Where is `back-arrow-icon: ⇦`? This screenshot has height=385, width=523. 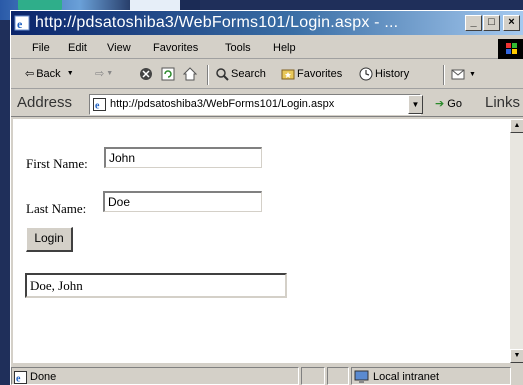
back-arrow-icon: ⇦ is located at coordinates (30, 74).